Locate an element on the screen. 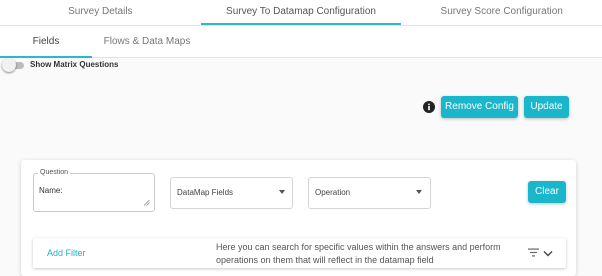 The image size is (602, 276). question-field-legend: Question is located at coordinates (54, 172).